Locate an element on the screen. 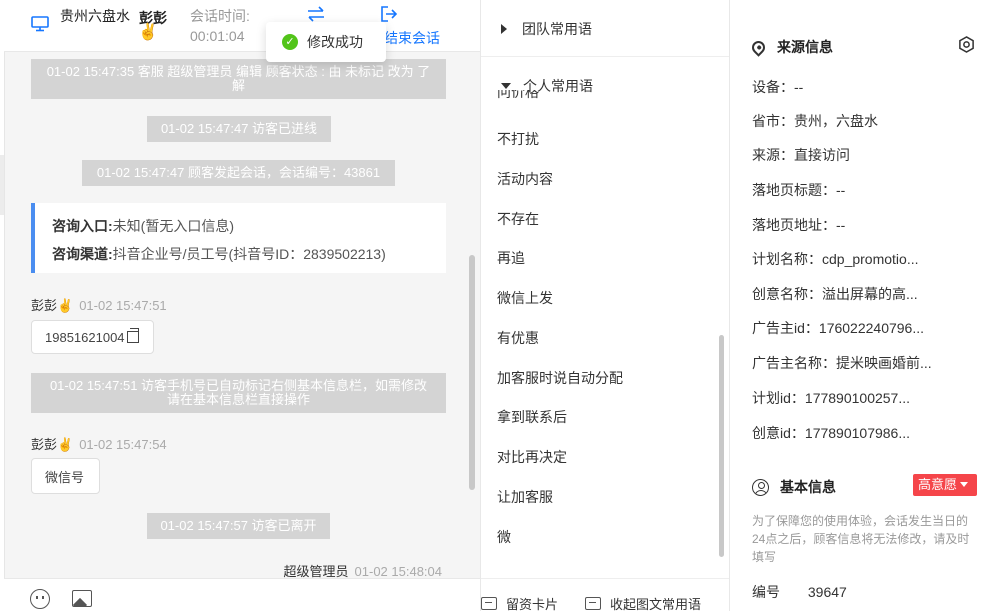 This screenshot has width=996, height=611. visitor-emoji: ✌️ is located at coordinates (148, 32).